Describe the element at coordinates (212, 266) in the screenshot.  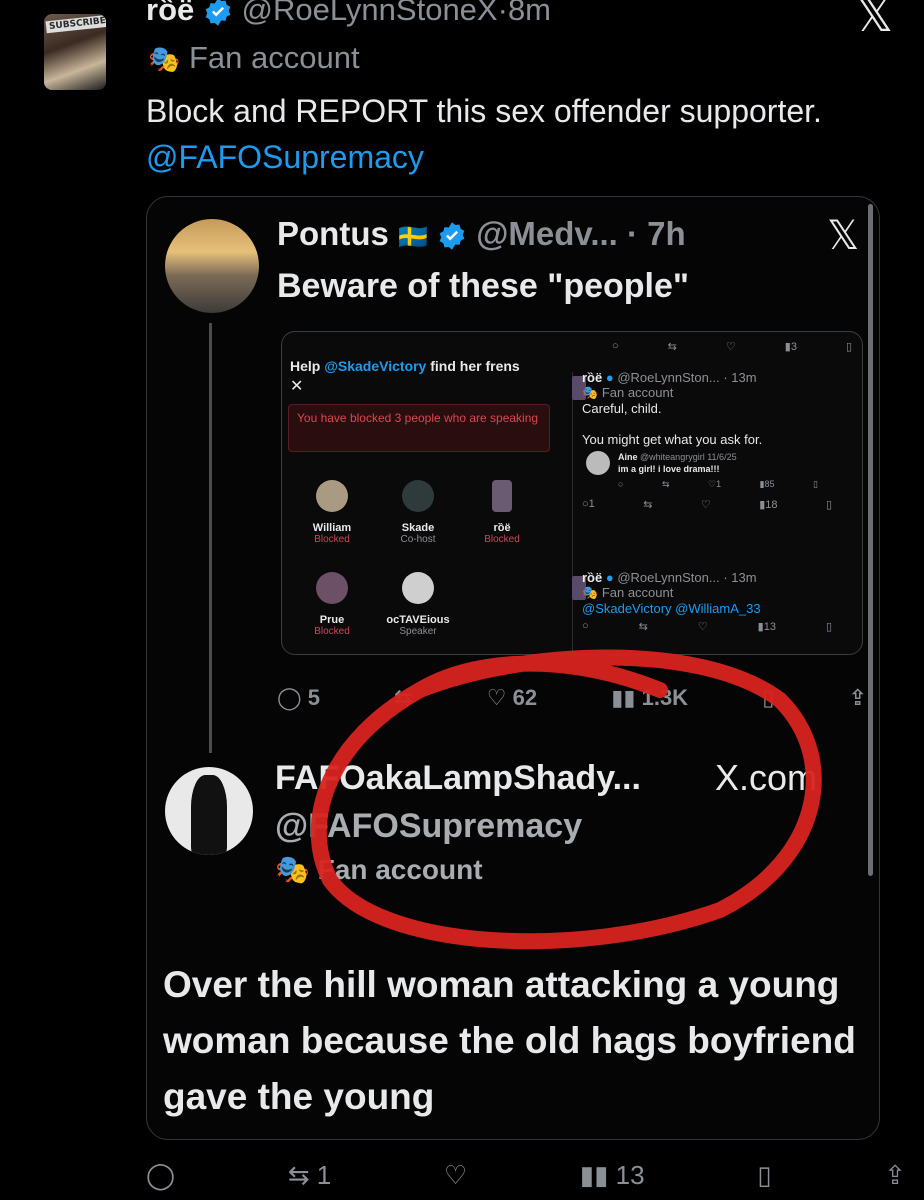
I see `pontus-avatar` at that location.